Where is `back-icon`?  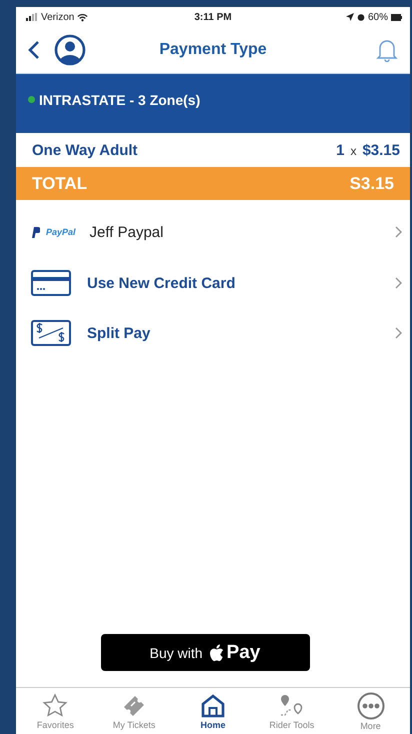
back-icon is located at coordinates (34, 50).